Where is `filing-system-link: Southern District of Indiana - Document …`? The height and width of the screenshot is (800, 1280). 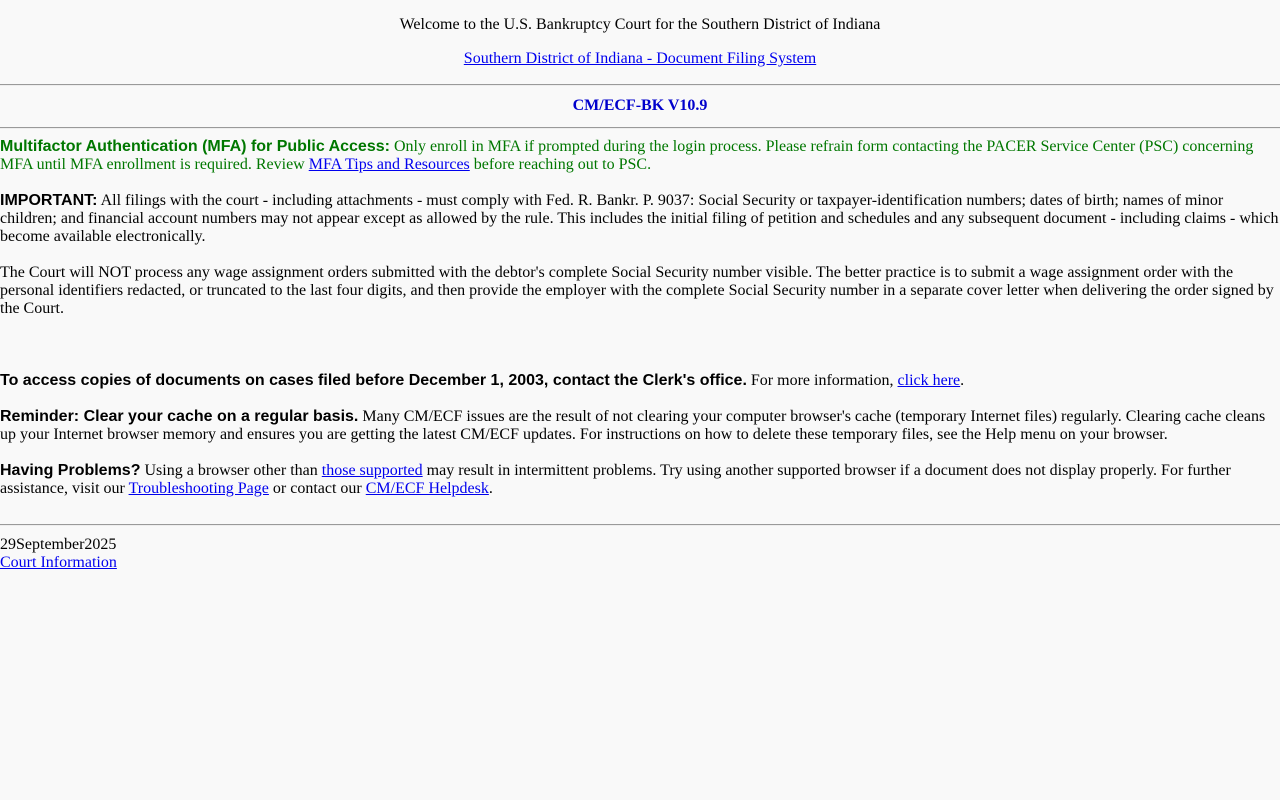
filing-system-link: Southern District of Indiana - Document … is located at coordinates (640, 58).